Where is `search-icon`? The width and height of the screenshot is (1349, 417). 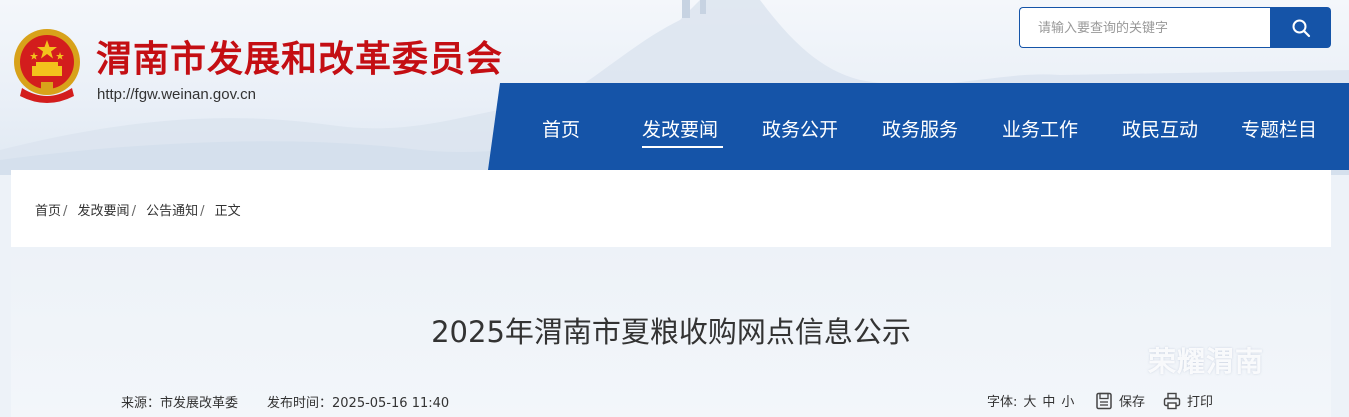 search-icon is located at coordinates (1301, 28).